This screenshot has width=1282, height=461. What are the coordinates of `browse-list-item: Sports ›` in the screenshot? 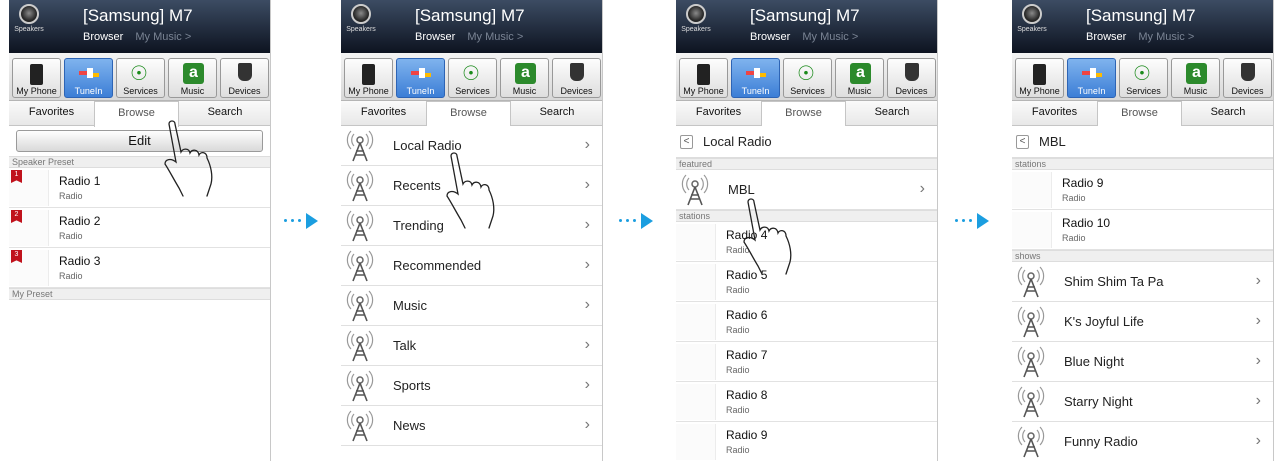 It's located at (471, 386).